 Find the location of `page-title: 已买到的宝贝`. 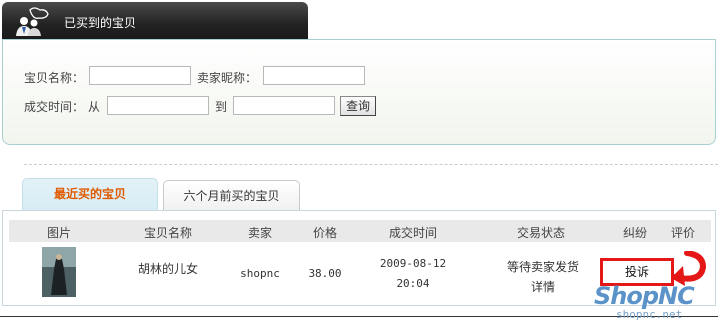

page-title: 已买到的宝贝 is located at coordinates (100, 23).